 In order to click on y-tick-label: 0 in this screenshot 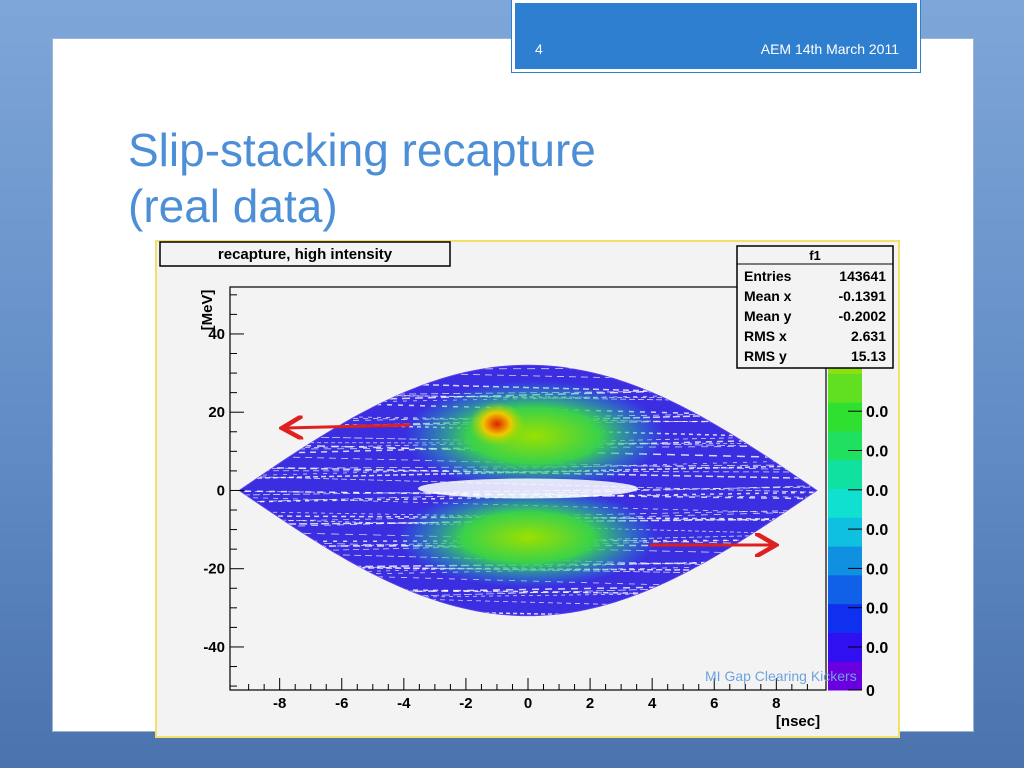, I will do `click(221, 490)`.